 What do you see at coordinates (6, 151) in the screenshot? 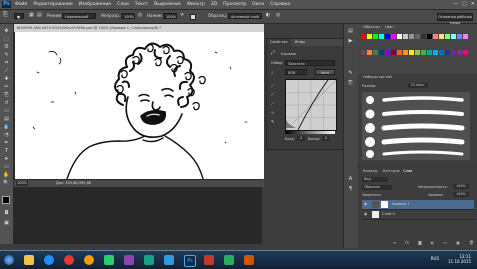
I see `type-tool-icon: T` at bounding box center [6, 151].